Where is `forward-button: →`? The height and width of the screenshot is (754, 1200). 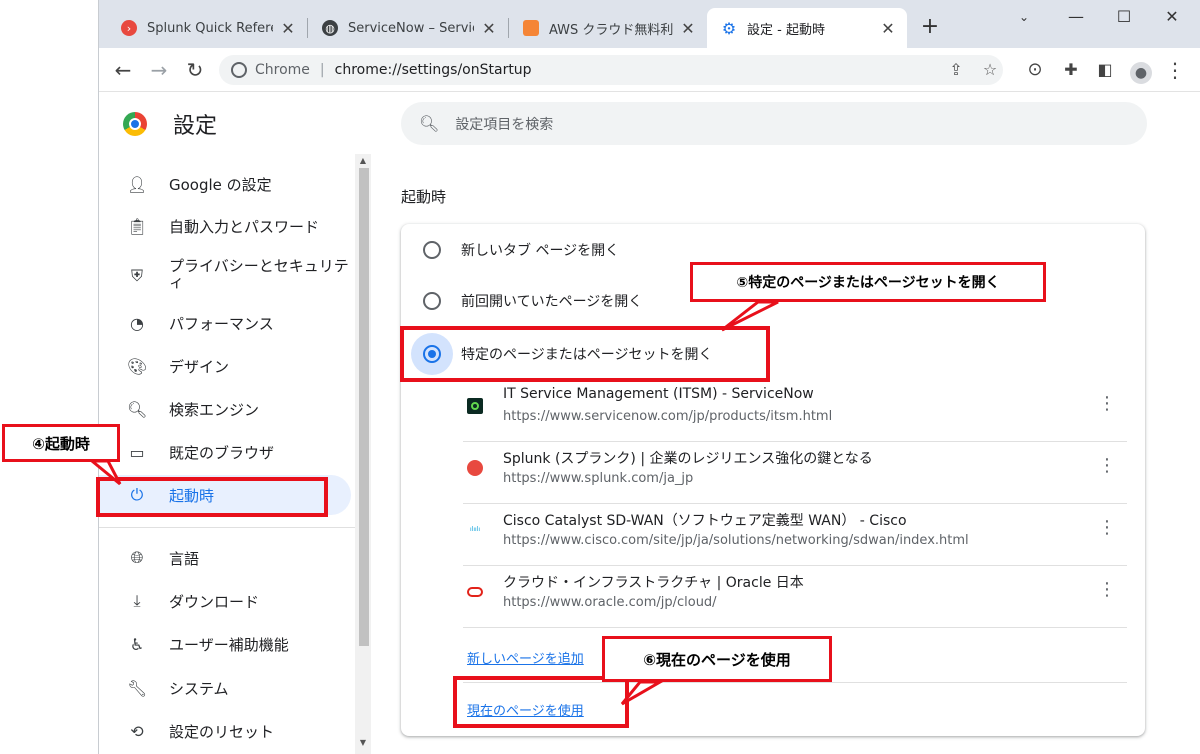 forward-button: → is located at coordinates (159, 70).